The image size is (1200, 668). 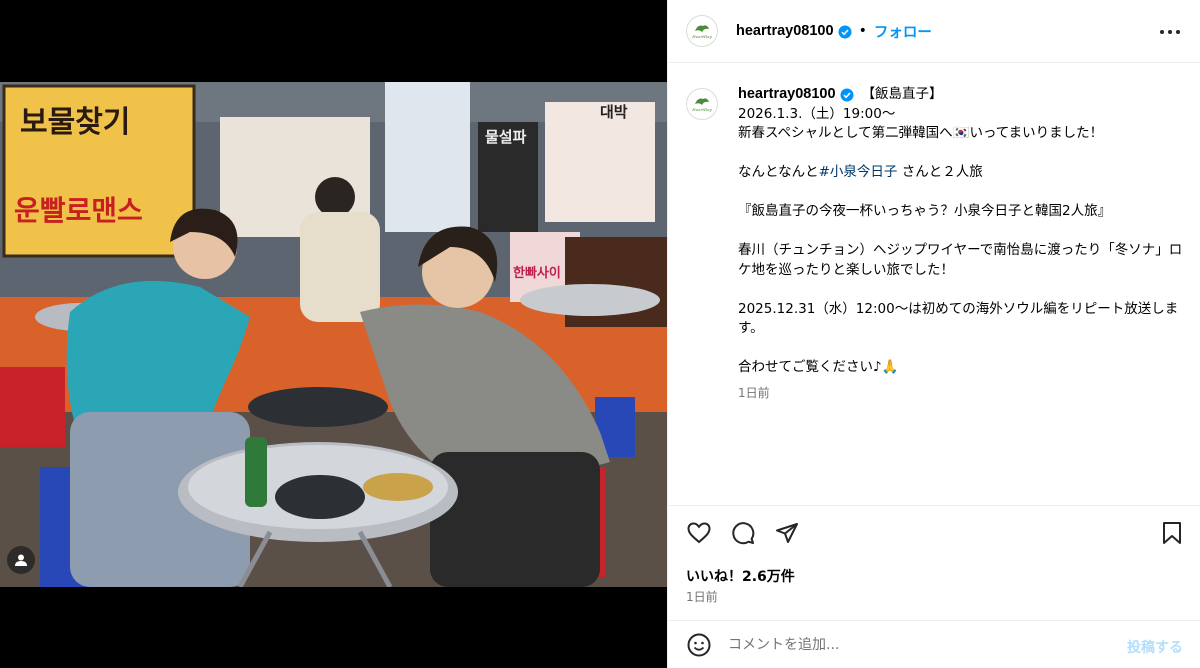 What do you see at coordinates (506, 137) in the screenshot?
I see `wall-sign-1: 물설파` at bounding box center [506, 137].